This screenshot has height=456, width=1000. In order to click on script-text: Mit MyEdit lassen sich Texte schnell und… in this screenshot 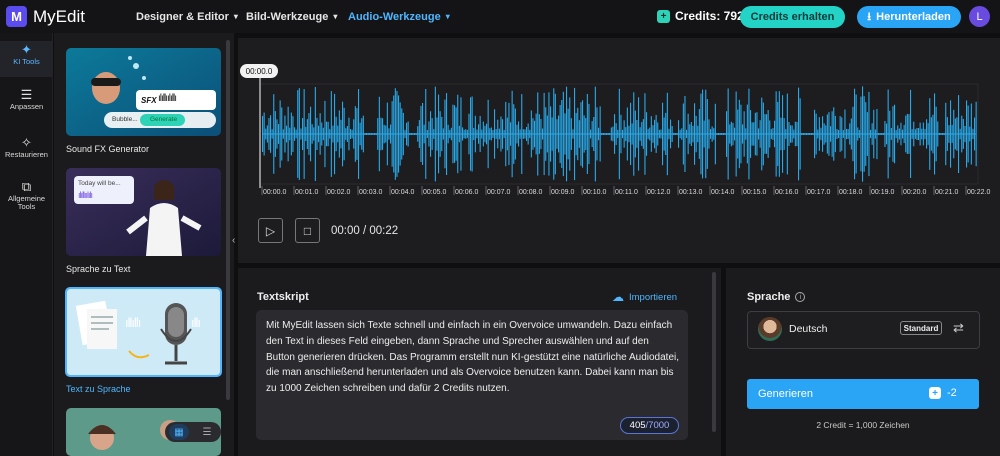, I will do `click(473, 357)`.